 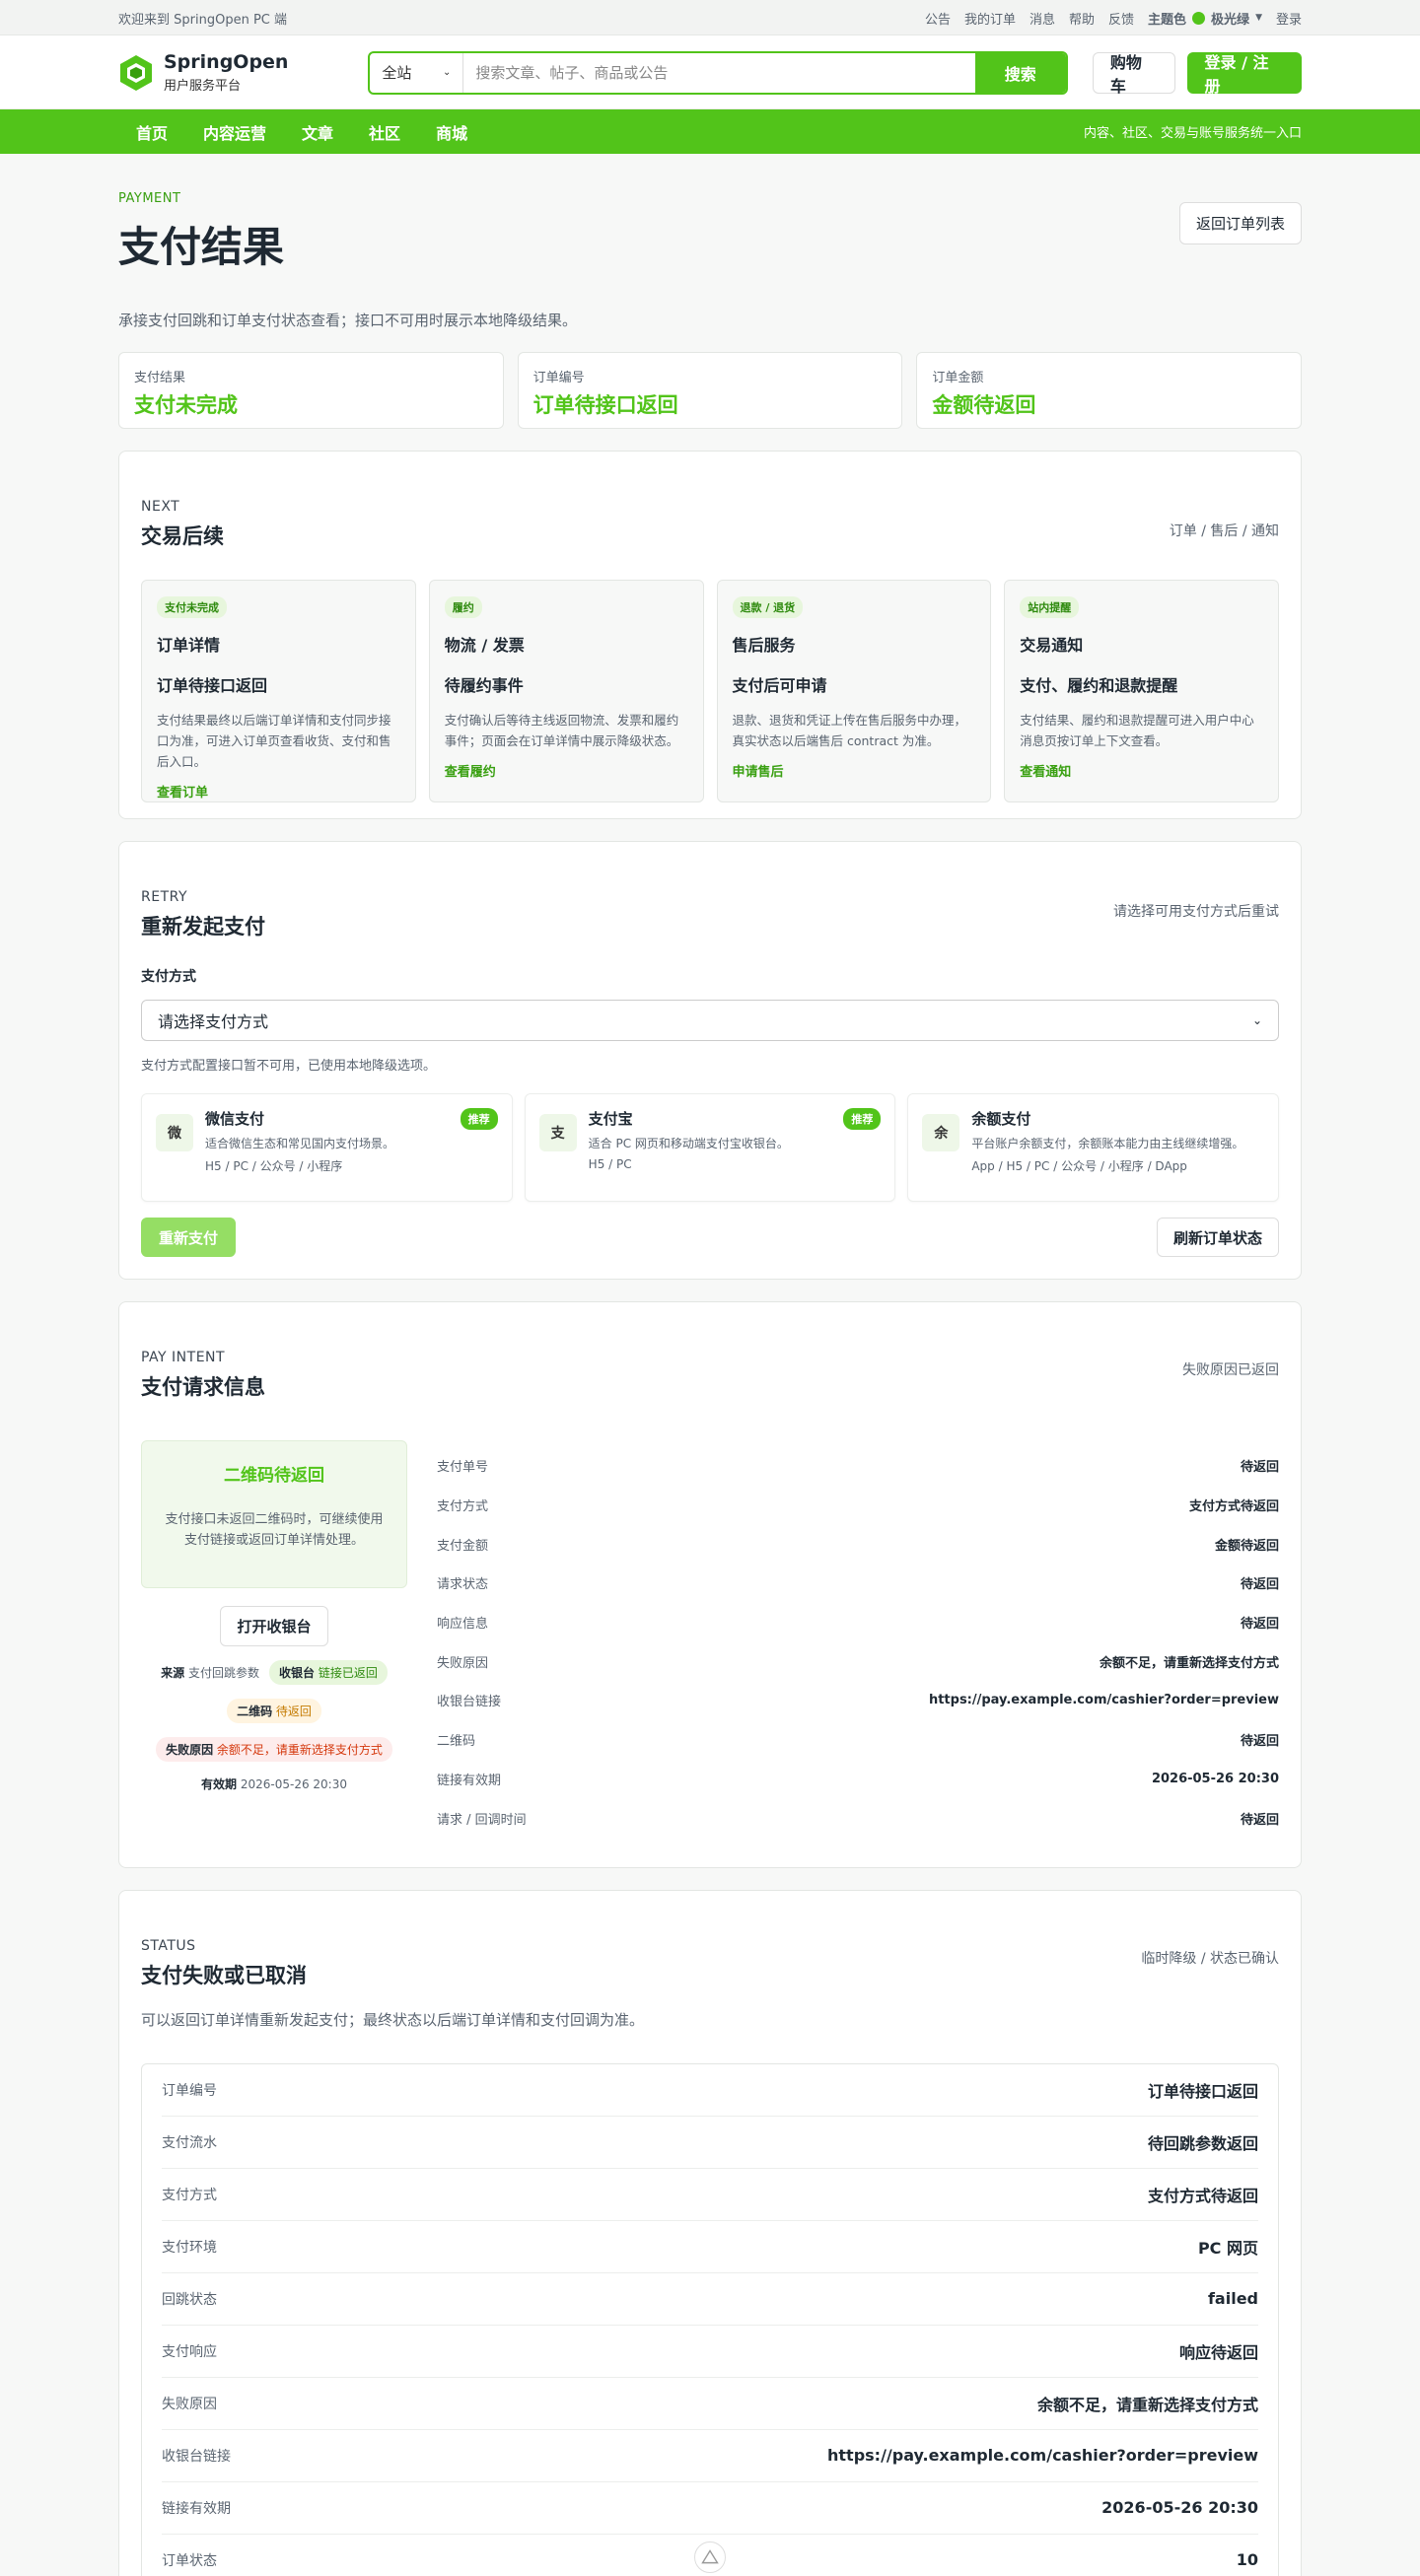 What do you see at coordinates (990, 19) in the screenshot?
I see `my-orders-link: 我的订单` at bounding box center [990, 19].